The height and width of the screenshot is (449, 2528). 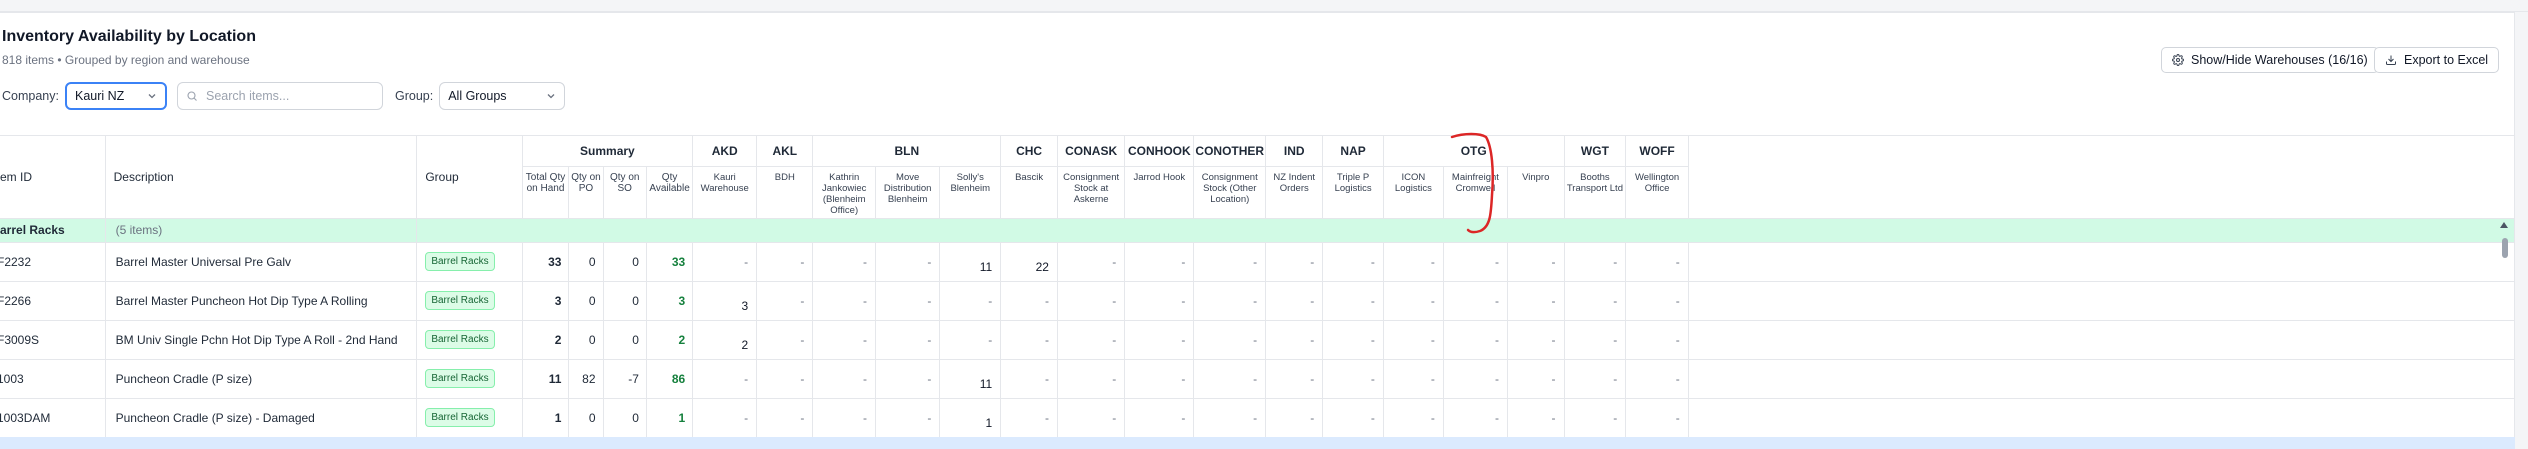 I want to click on summary-column-header: Qty on SO, so click(x=625, y=192).